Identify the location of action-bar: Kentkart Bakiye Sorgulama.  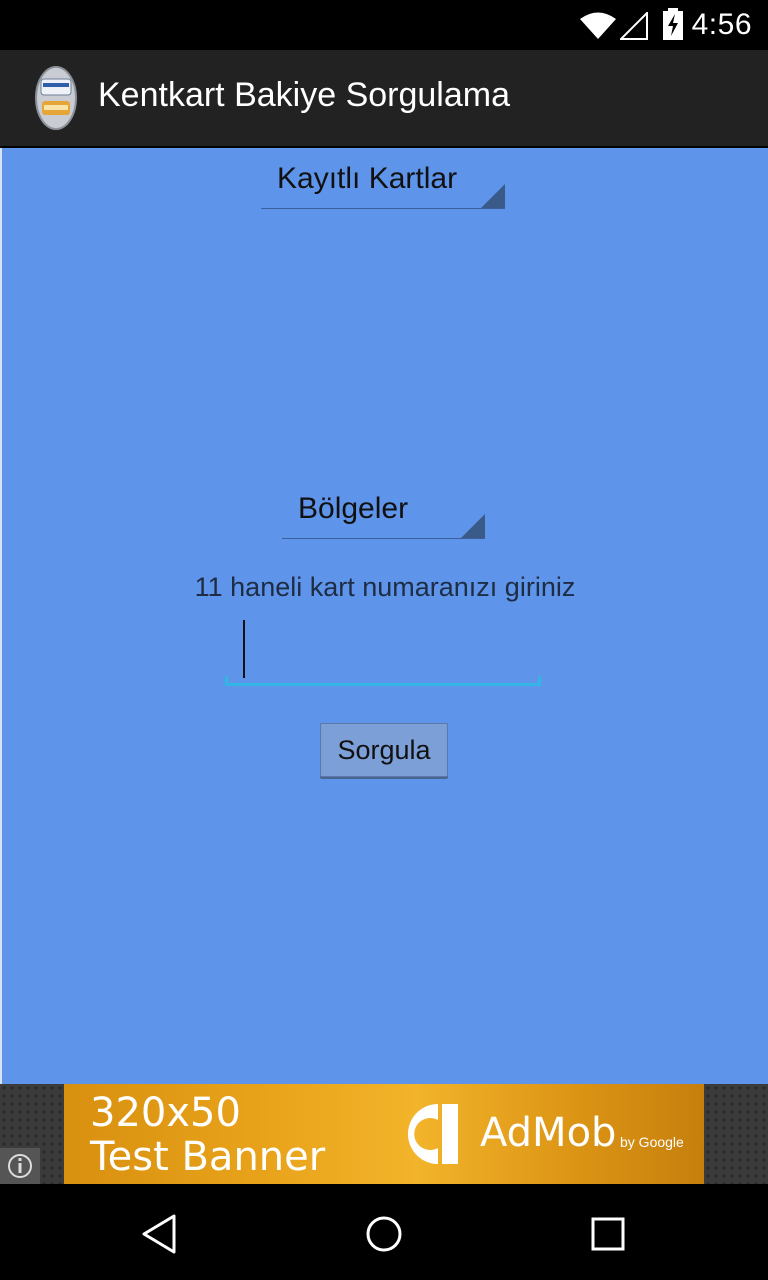
(384, 98).